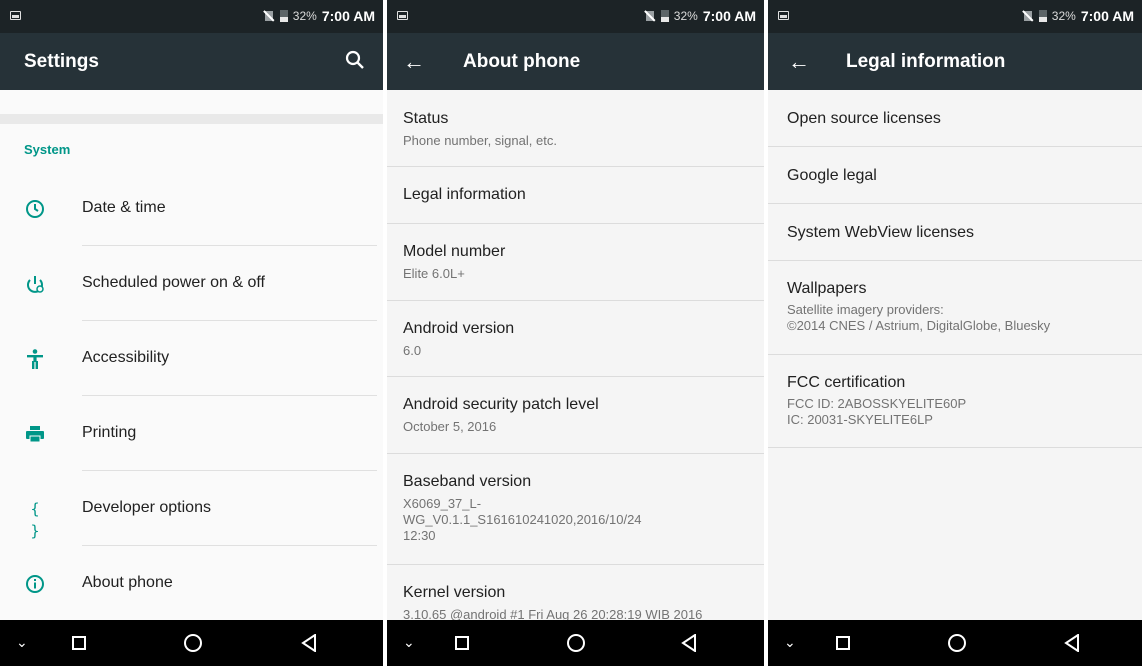 Image resolution: width=1142 pixels, height=666 pixels. What do you see at coordinates (109, 432) in the screenshot?
I see `settings-item-label: Printing` at bounding box center [109, 432].